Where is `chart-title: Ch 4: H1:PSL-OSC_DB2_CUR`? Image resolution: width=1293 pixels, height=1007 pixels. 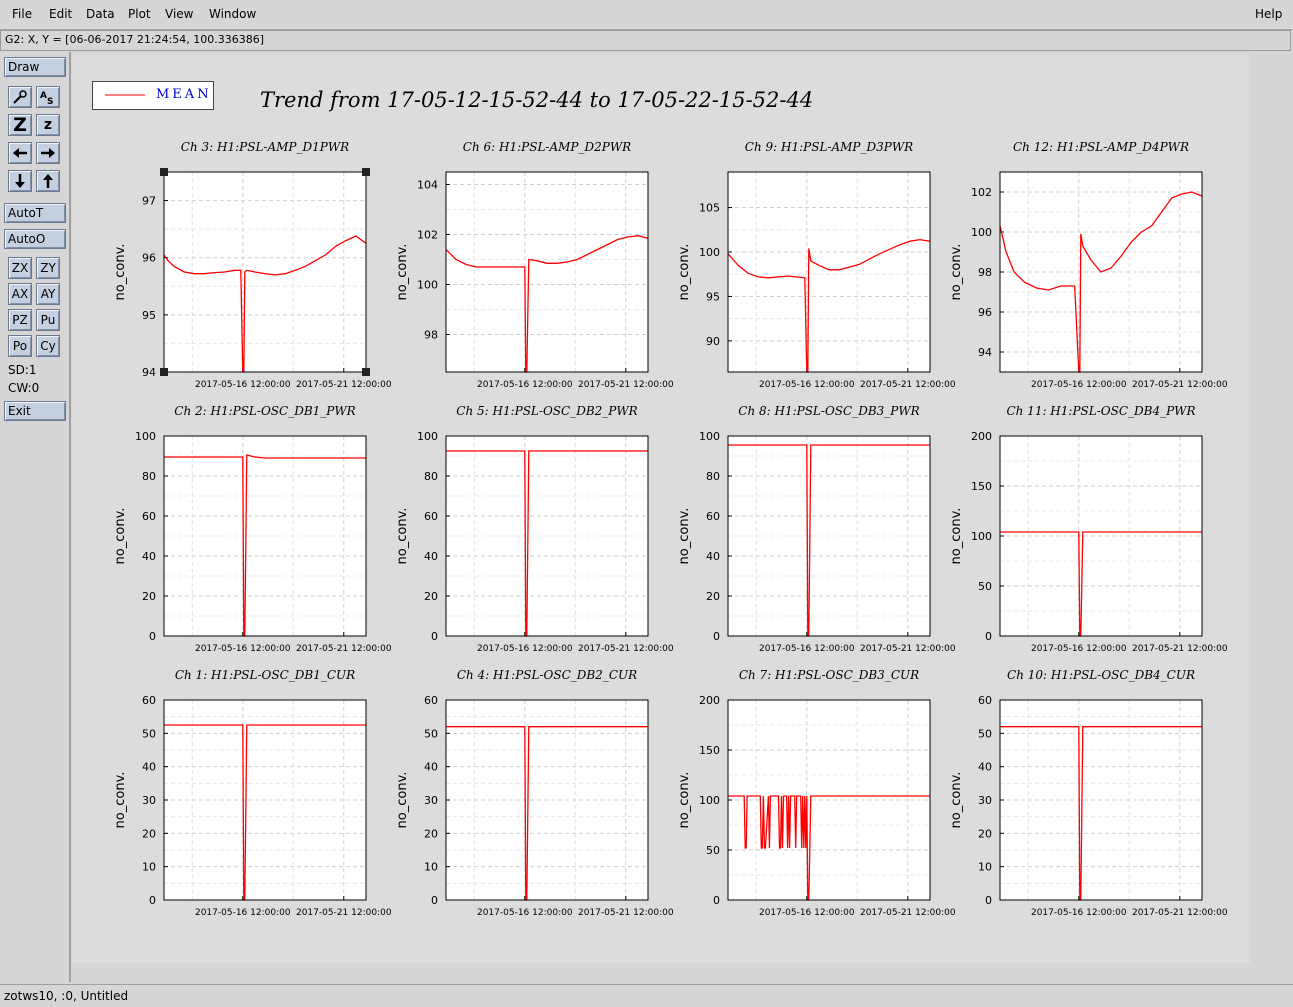
chart-title: Ch 4: H1:PSL-OSC_DB2_CUR is located at coordinates (547, 675).